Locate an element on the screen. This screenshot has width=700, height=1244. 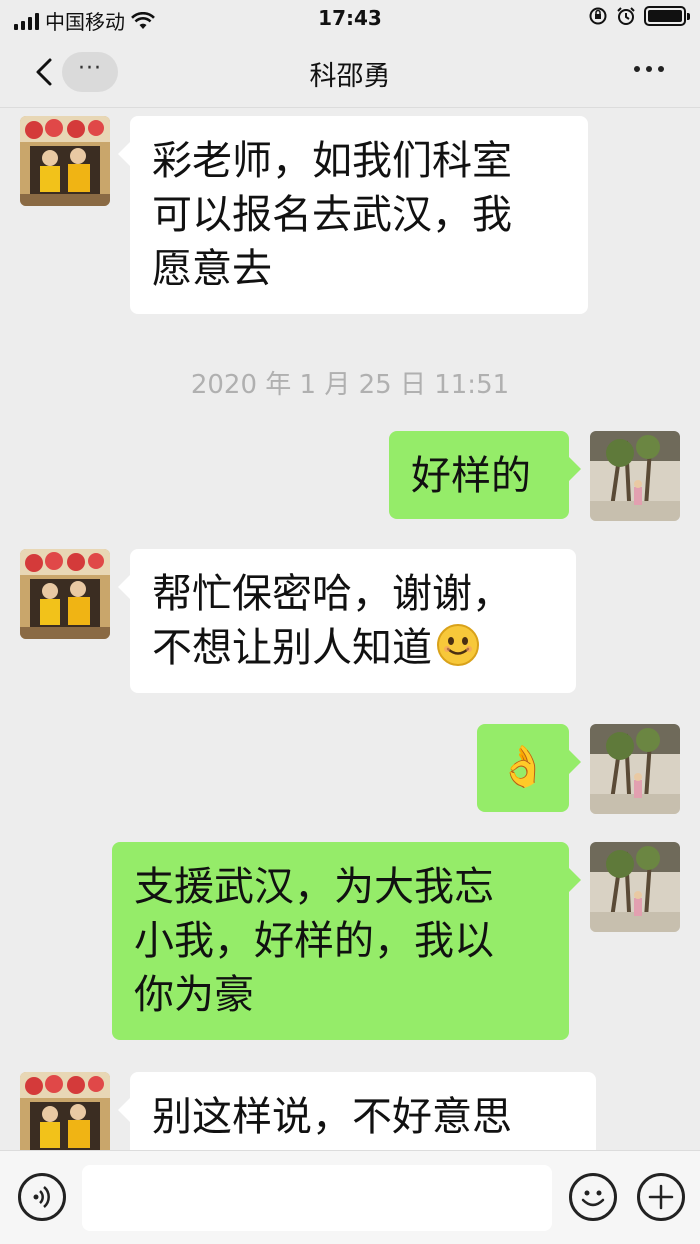
message-bubble-incoming: 别这样说，不好意思 is located at coordinates (357, 1111).